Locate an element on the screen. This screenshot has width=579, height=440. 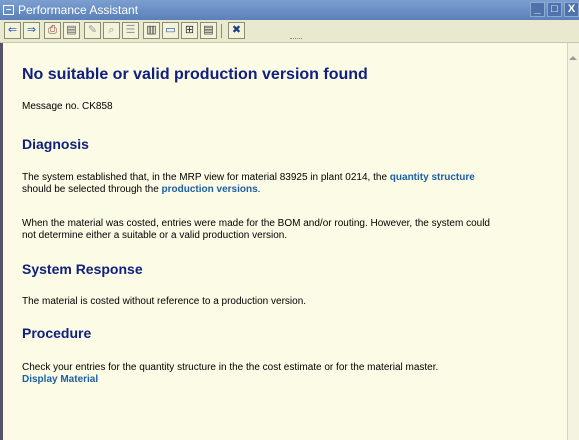
tree-button: ⊞ is located at coordinates (189, 30).